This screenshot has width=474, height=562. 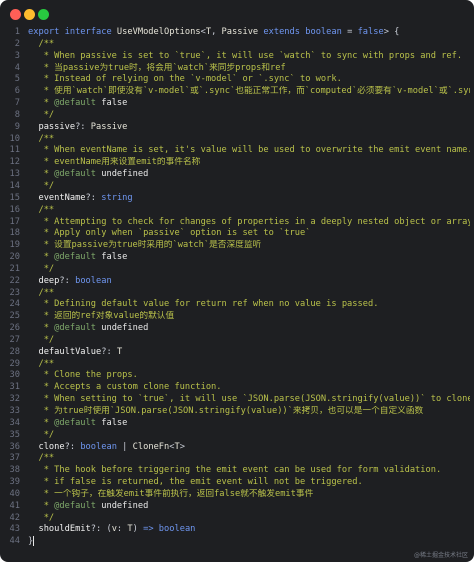 What do you see at coordinates (14, 411) in the screenshot?
I see `line-number: 33` at bounding box center [14, 411].